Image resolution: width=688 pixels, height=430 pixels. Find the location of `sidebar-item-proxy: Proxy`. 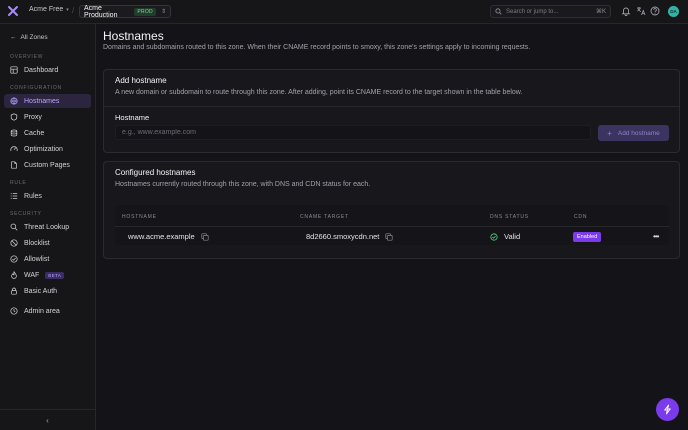

sidebar-item-proxy: Proxy is located at coordinates (47, 117).